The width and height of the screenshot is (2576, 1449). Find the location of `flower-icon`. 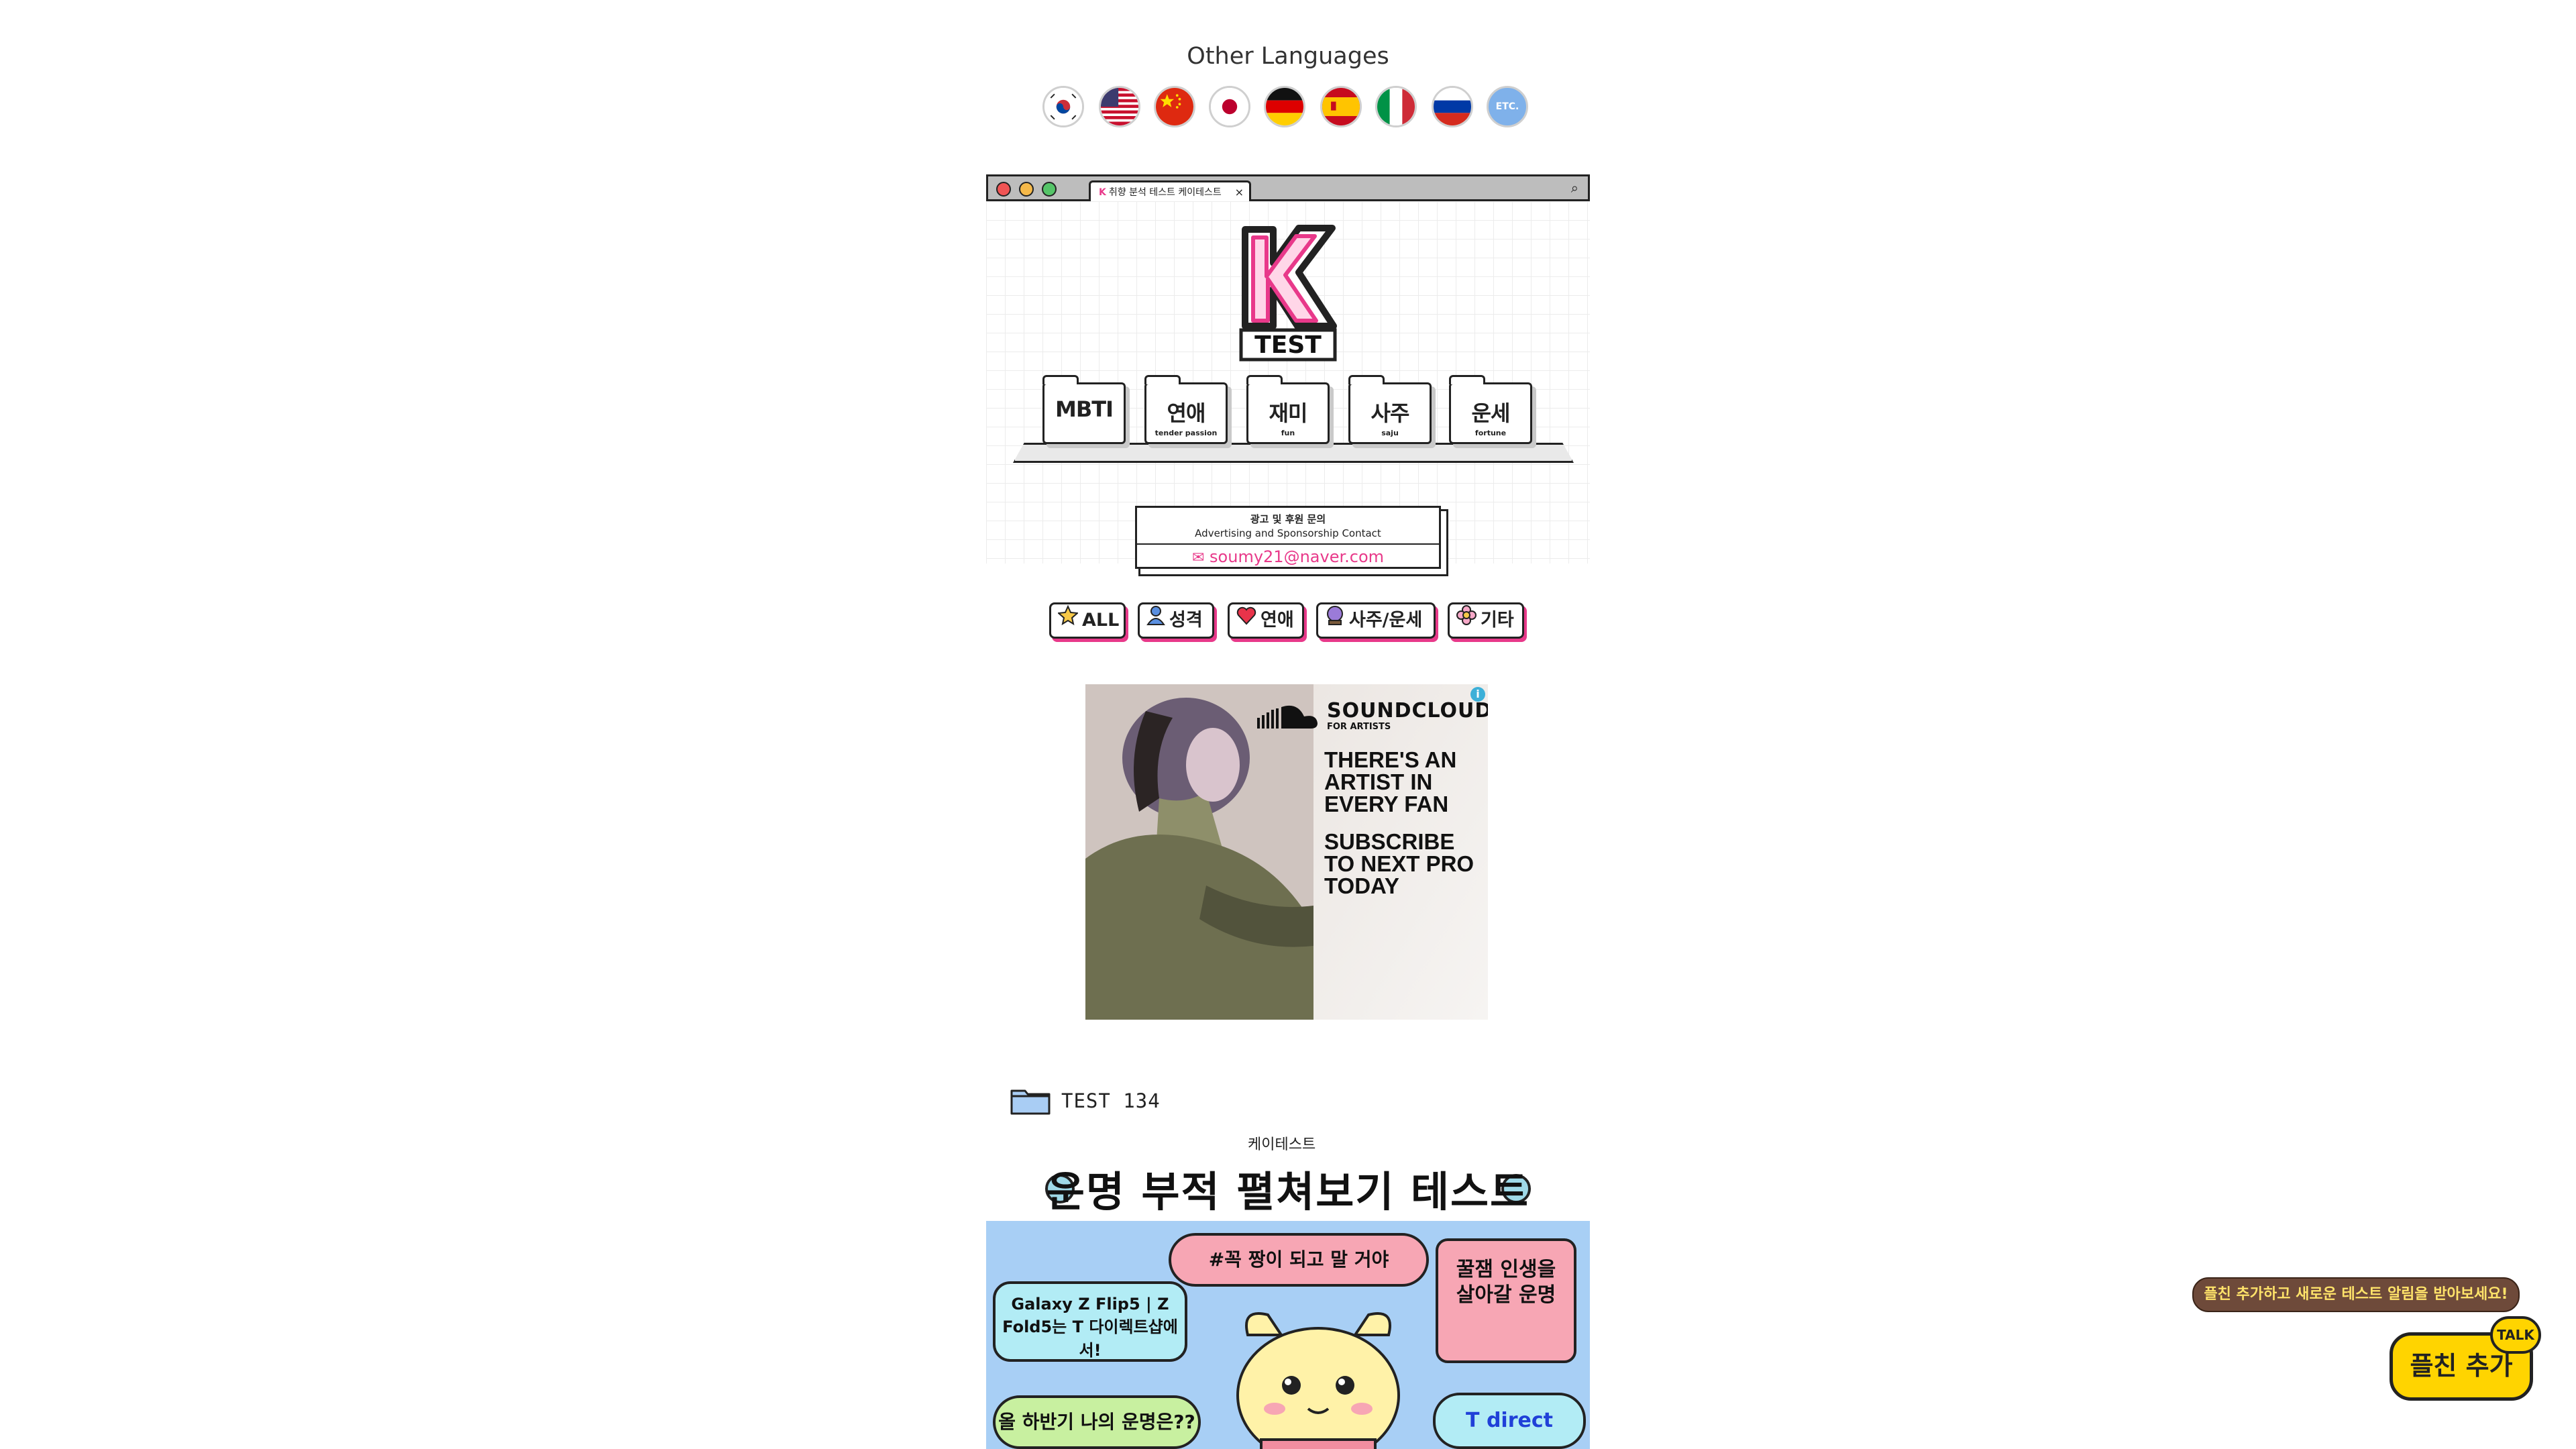

flower-icon is located at coordinates (1466, 620).